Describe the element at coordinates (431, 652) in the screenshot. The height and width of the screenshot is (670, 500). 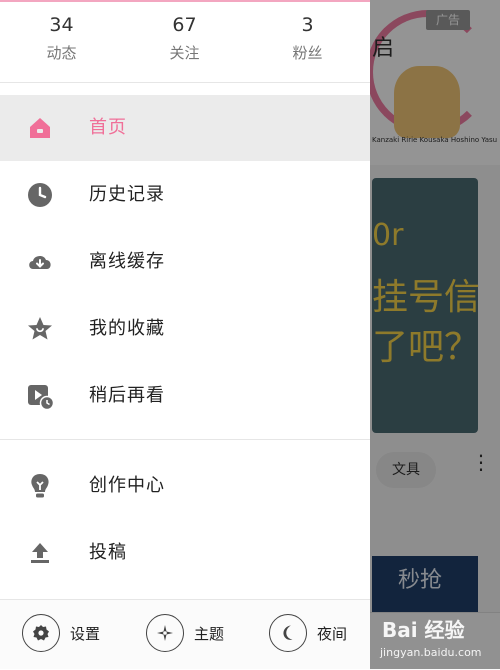
I see `baidu-watermark-url: jingyan.baidu.com` at that location.